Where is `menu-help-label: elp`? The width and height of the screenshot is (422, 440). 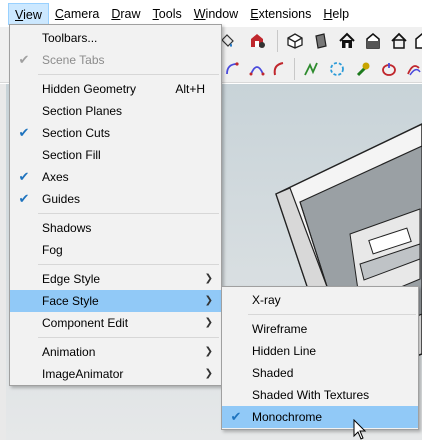 menu-help-label: elp is located at coordinates (341, 14).